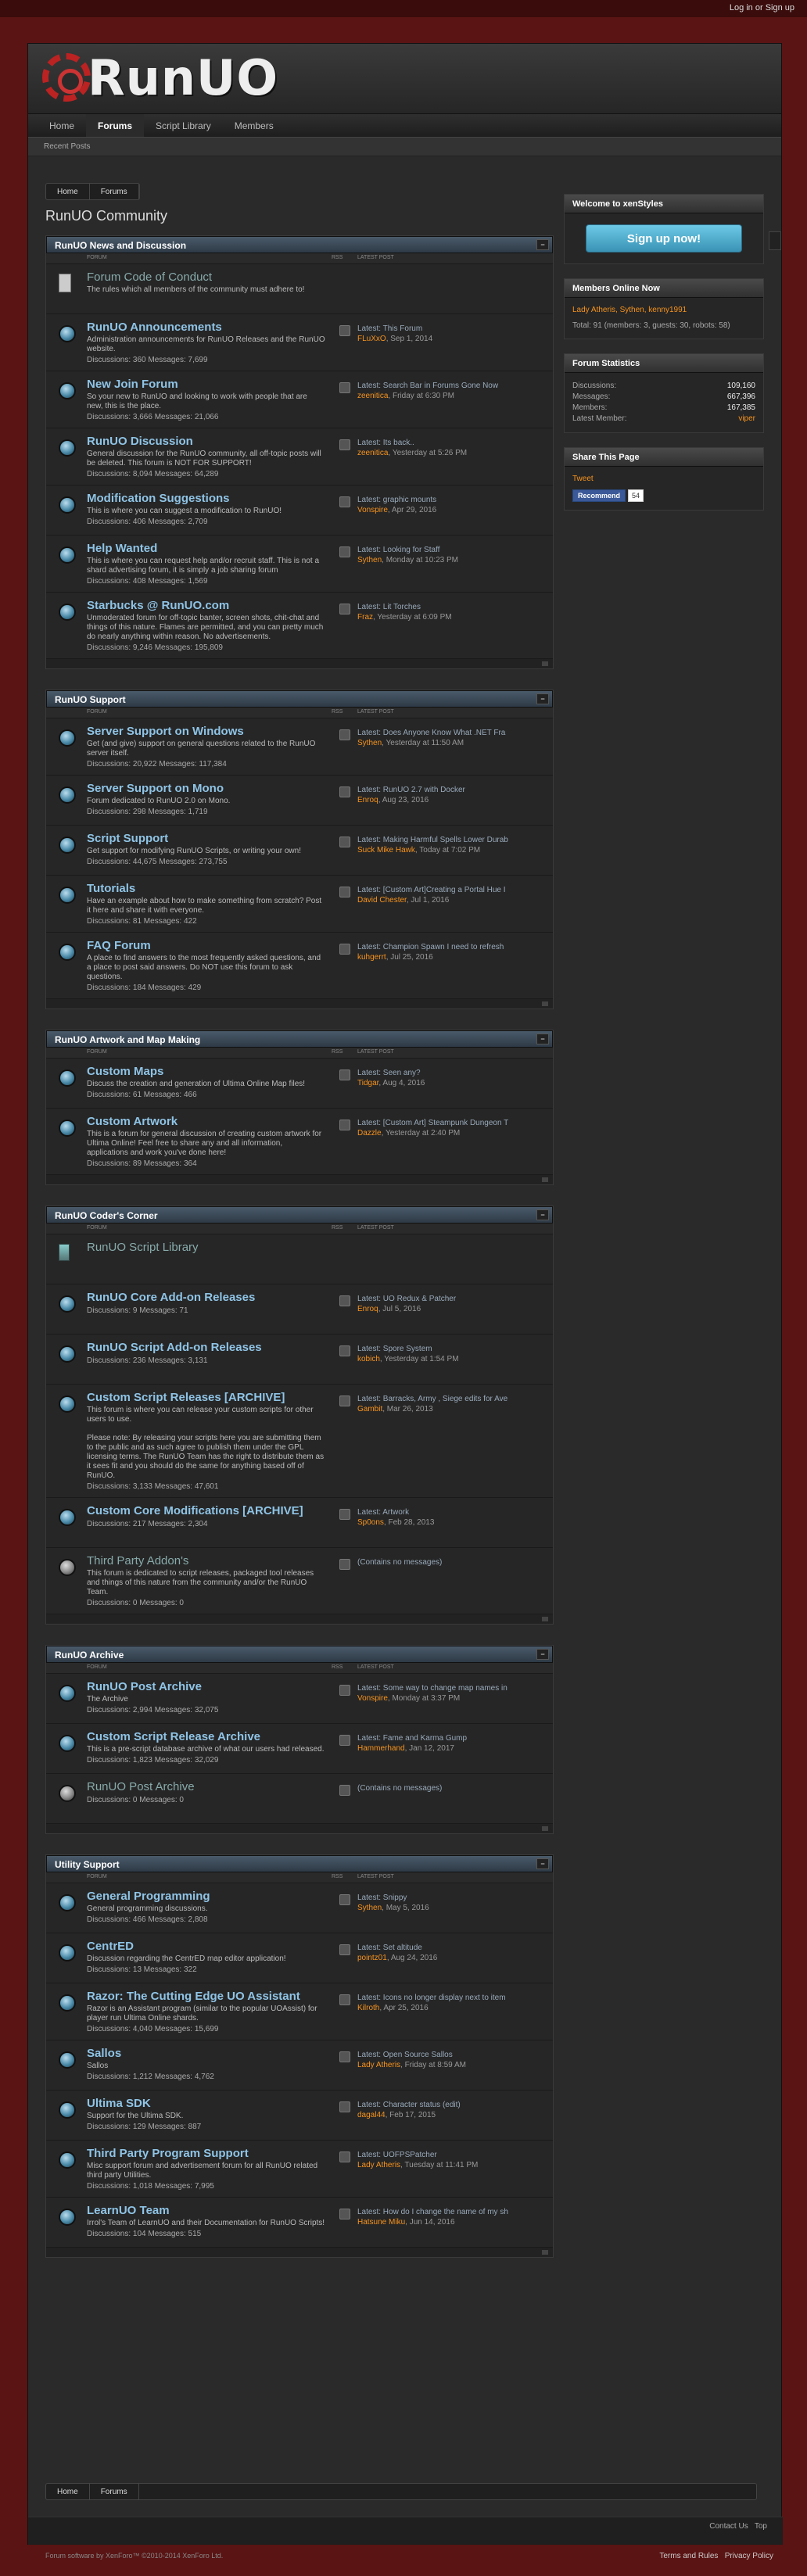 The width and height of the screenshot is (807, 2576). I want to click on category-title: RunUO Support, so click(90, 699).